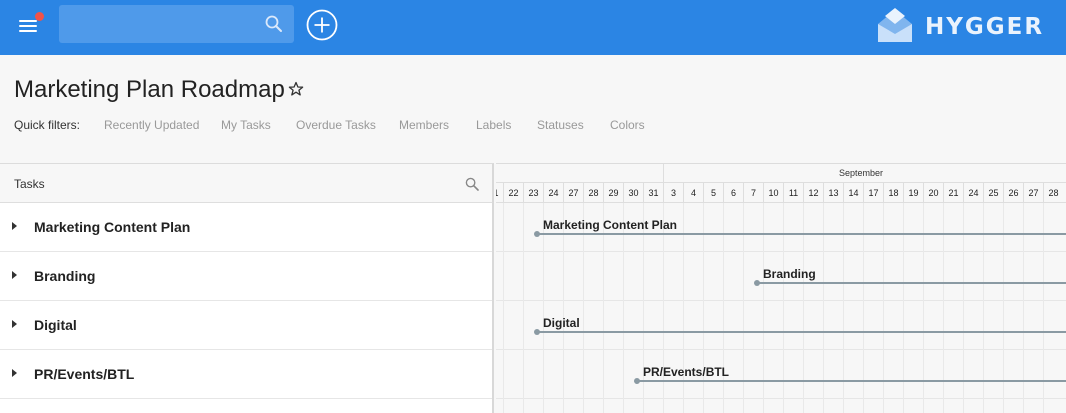  Describe the element at coordinates (993, 193) in the screenshot. I see `day-cell: 25` at that location.